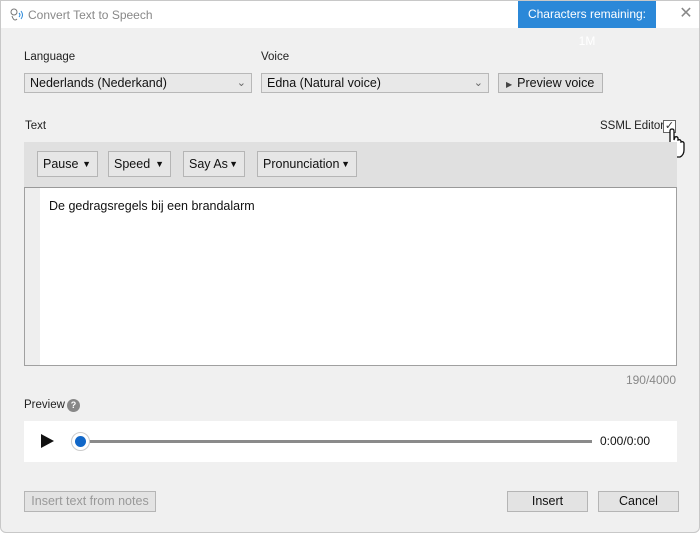 The height and width of the screenshot is (533, 700). Describe the element at coordinates (556, 83) in the screenshot. I see `preview-voice-label: Preview voice` at that location.